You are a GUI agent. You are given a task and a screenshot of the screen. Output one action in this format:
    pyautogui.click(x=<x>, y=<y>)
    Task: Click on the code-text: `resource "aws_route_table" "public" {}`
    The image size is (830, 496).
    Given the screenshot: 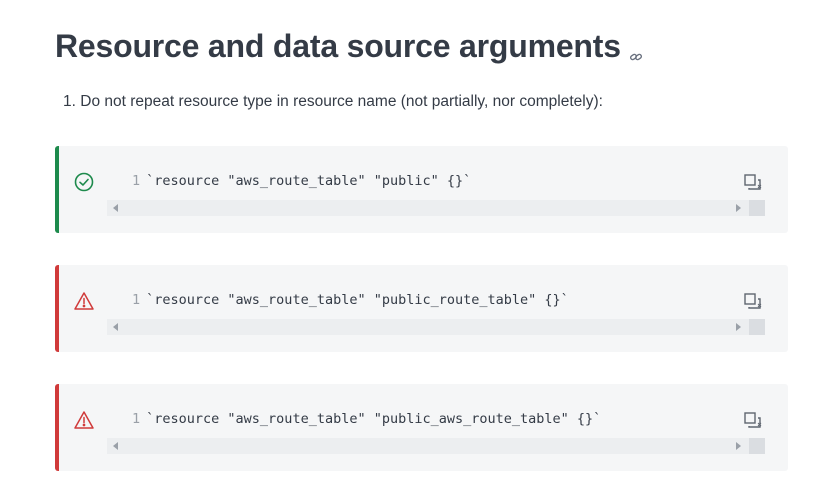 What is the action you would take?
    pyautogui.click(x=309, y=181)
    